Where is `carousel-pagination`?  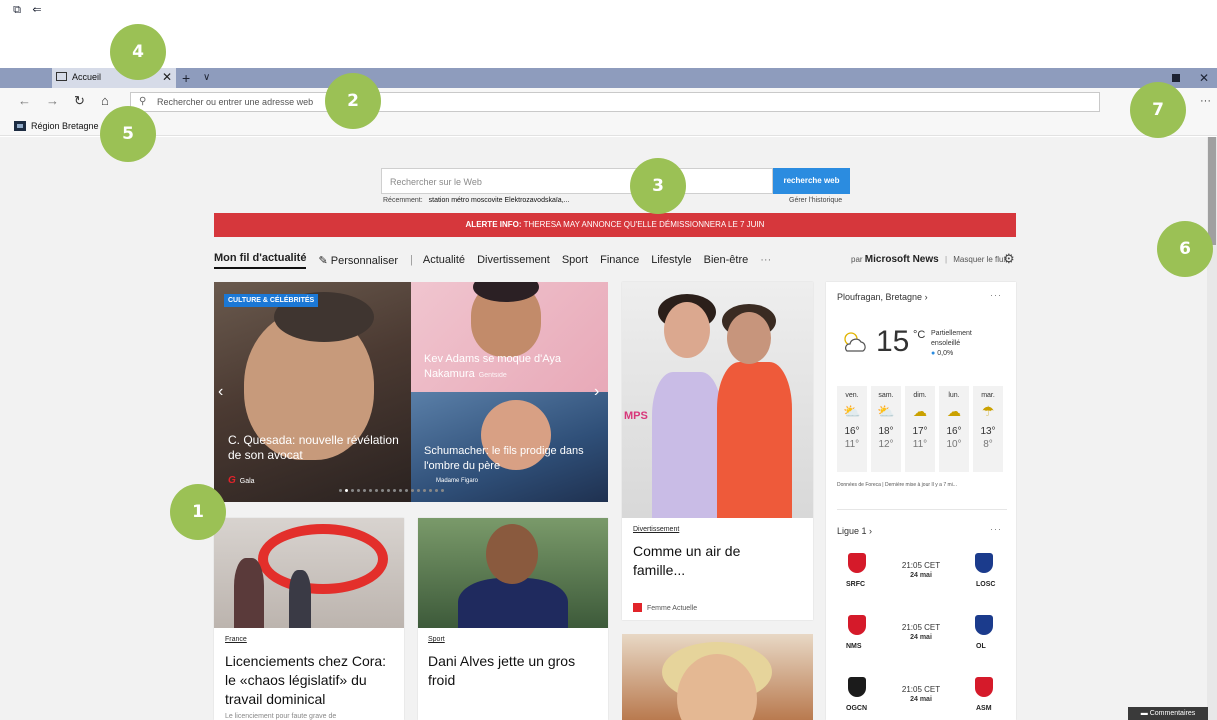
carousel-pagination is located at coordinates (391, 490).